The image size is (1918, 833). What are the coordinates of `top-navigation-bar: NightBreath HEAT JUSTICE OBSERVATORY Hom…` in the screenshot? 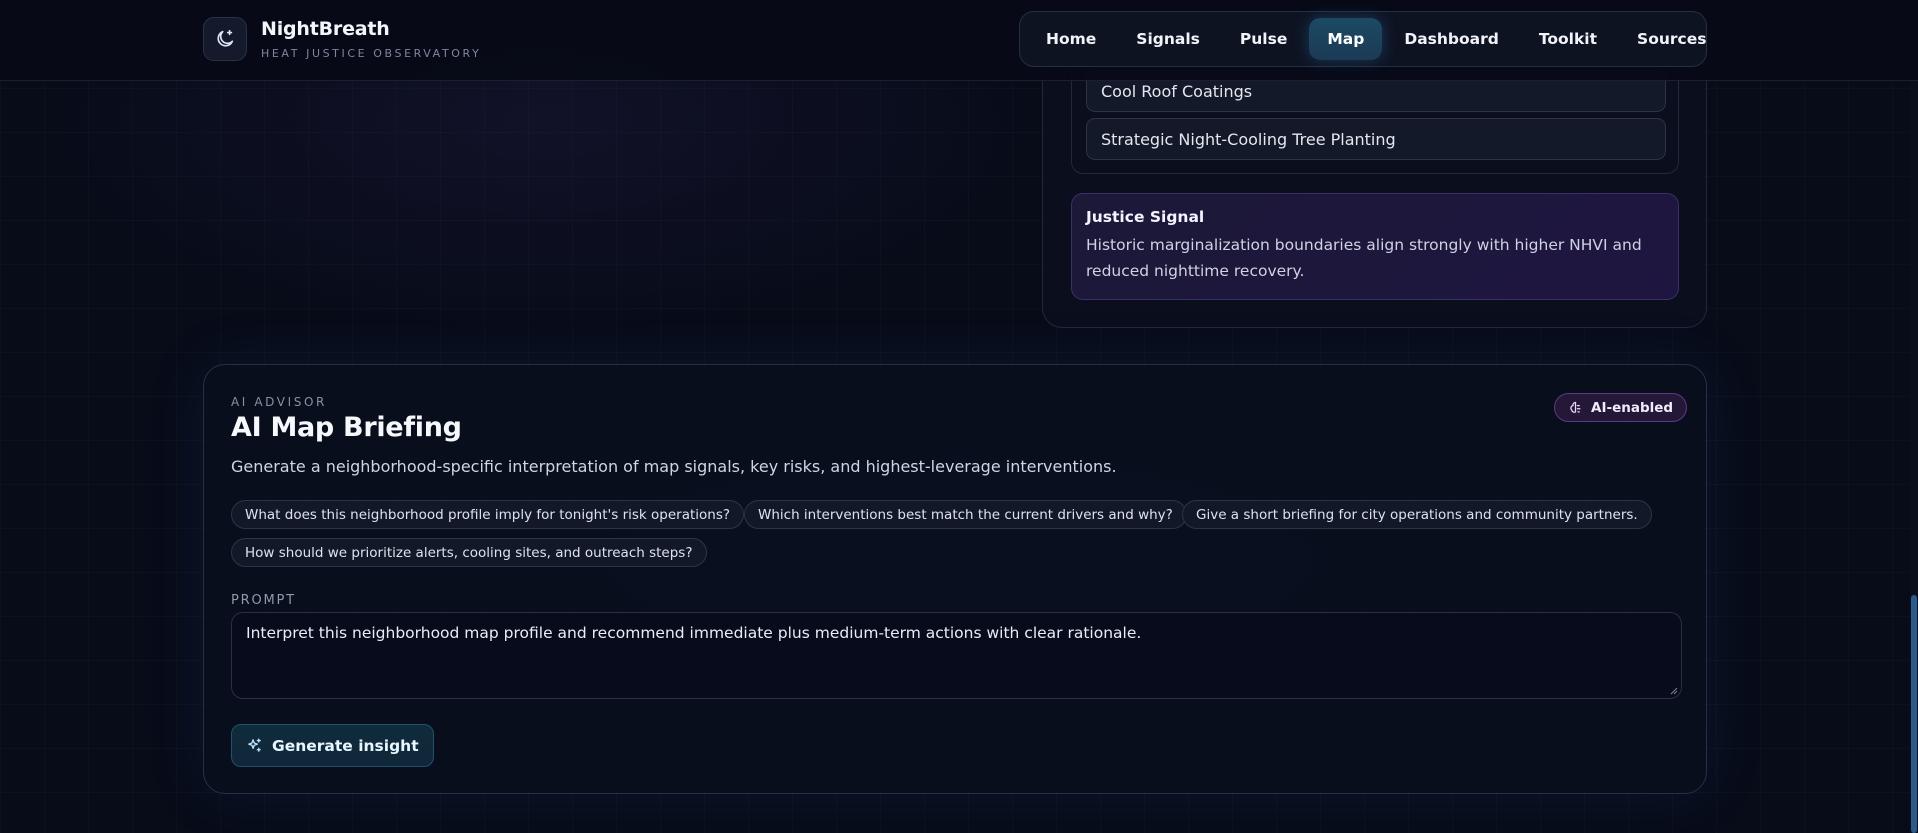 It's located at (959, 40).